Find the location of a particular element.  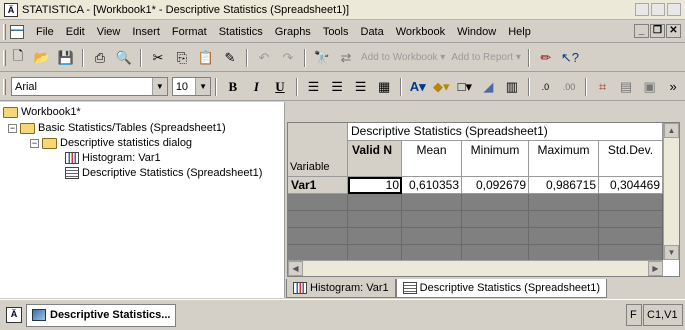

scroll-up-icon: ▲ is located at coordinates (671, 130).